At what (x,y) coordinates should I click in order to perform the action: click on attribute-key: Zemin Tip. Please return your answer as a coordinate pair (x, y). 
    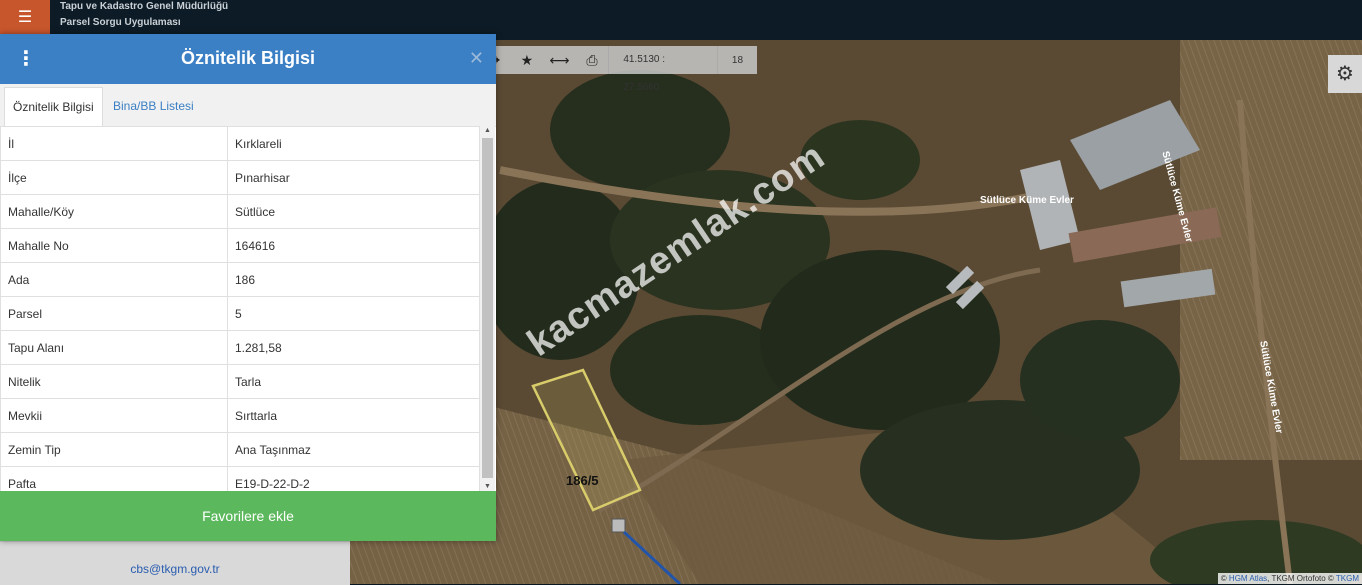
    Looking at the image, I should click on (114, 449).